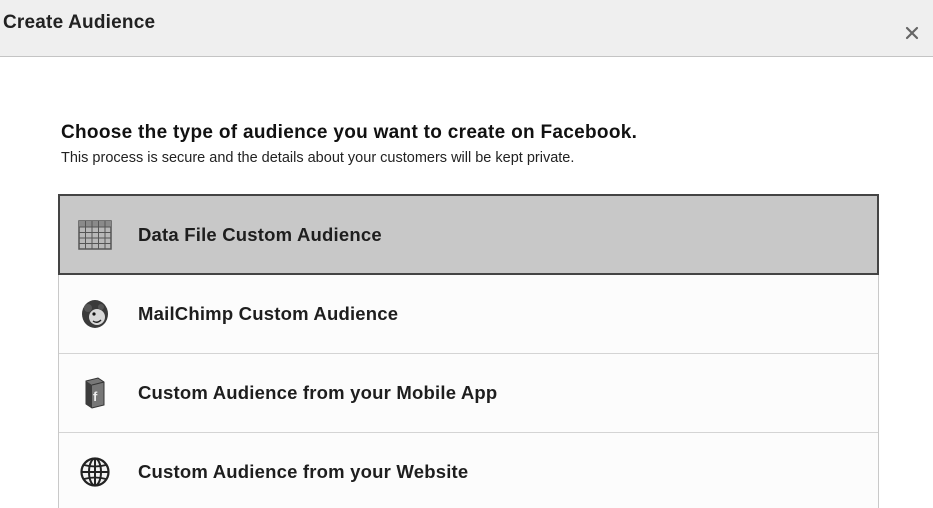 This screenshot has height=508, width=933. I want to click on svg-text: f, so click(95, 396).